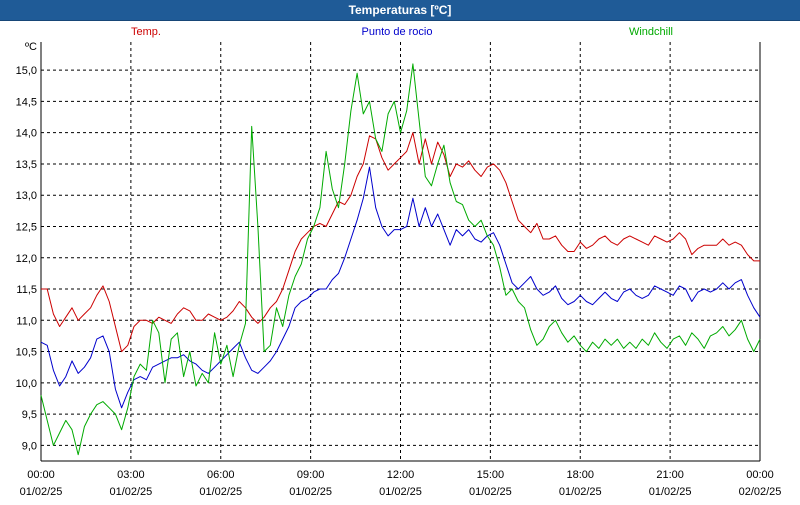 This screenshot has width=800, height=505. Describe the element at coordinates (26, 165) in the screenshot. I see `y-tick-label: 13,5` at that location.